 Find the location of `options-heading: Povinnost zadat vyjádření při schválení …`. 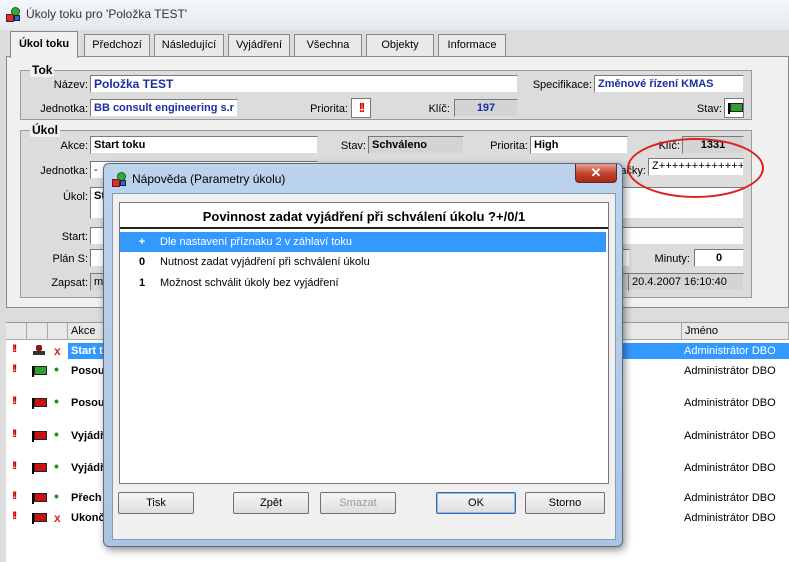

options-heading: Povinnost zadat vyjádření při schválení … is located at coordinates (364, 216).